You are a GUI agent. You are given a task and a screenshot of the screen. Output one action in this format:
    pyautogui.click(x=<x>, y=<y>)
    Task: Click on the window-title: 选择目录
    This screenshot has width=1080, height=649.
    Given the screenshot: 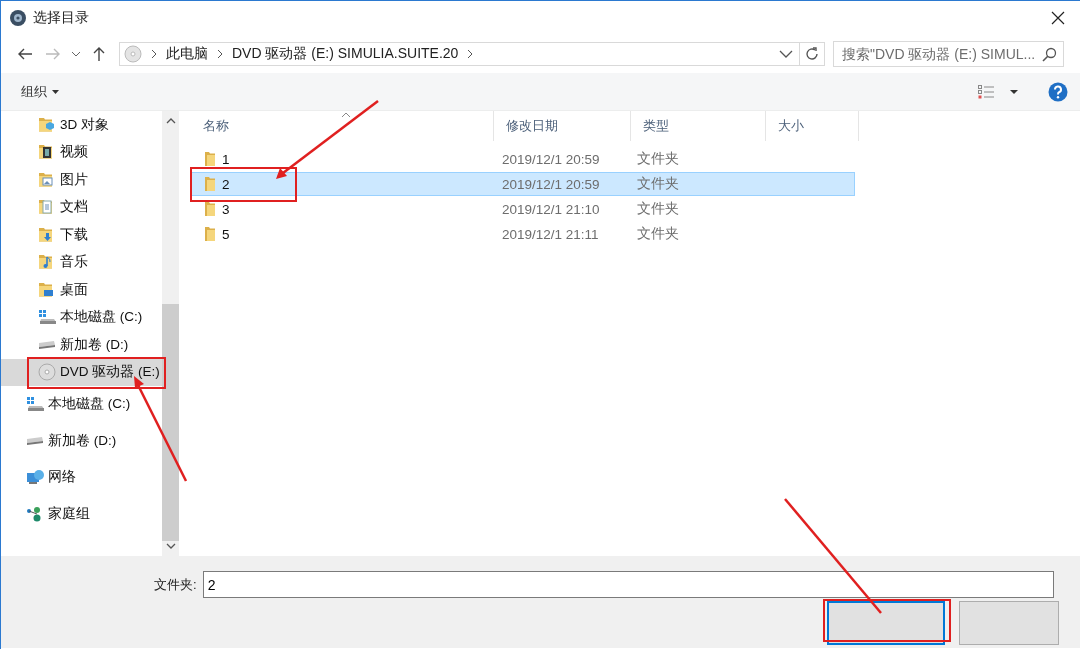 What is the action you would take?
    pyautogui.click(x=61, y=18)
    